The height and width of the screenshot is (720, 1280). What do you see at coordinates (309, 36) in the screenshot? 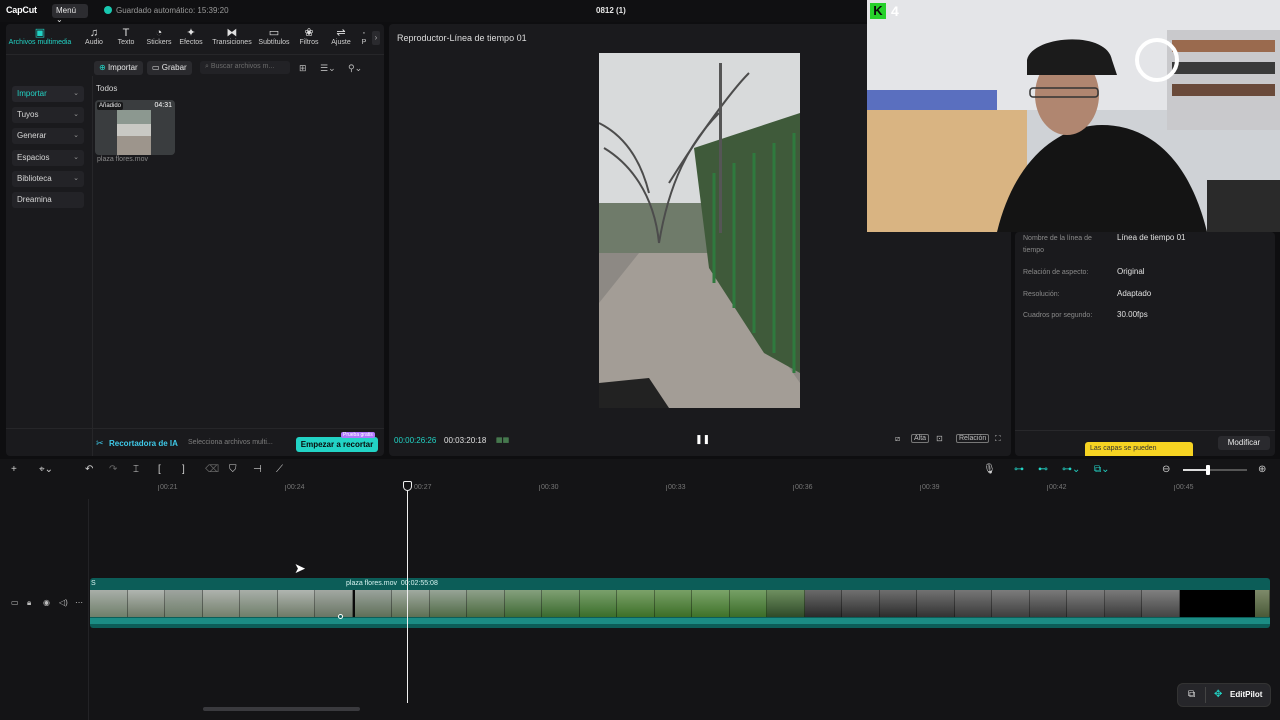
I see `tab-filters: ❀ Filtros` at bounding box center [309, 36].